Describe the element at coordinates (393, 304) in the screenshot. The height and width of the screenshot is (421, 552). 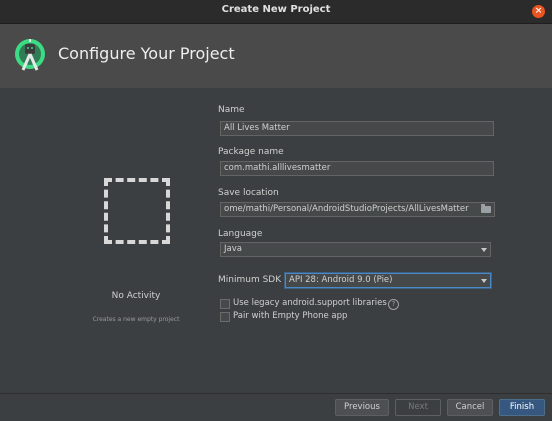
I see `help-icon: ?` at that location.